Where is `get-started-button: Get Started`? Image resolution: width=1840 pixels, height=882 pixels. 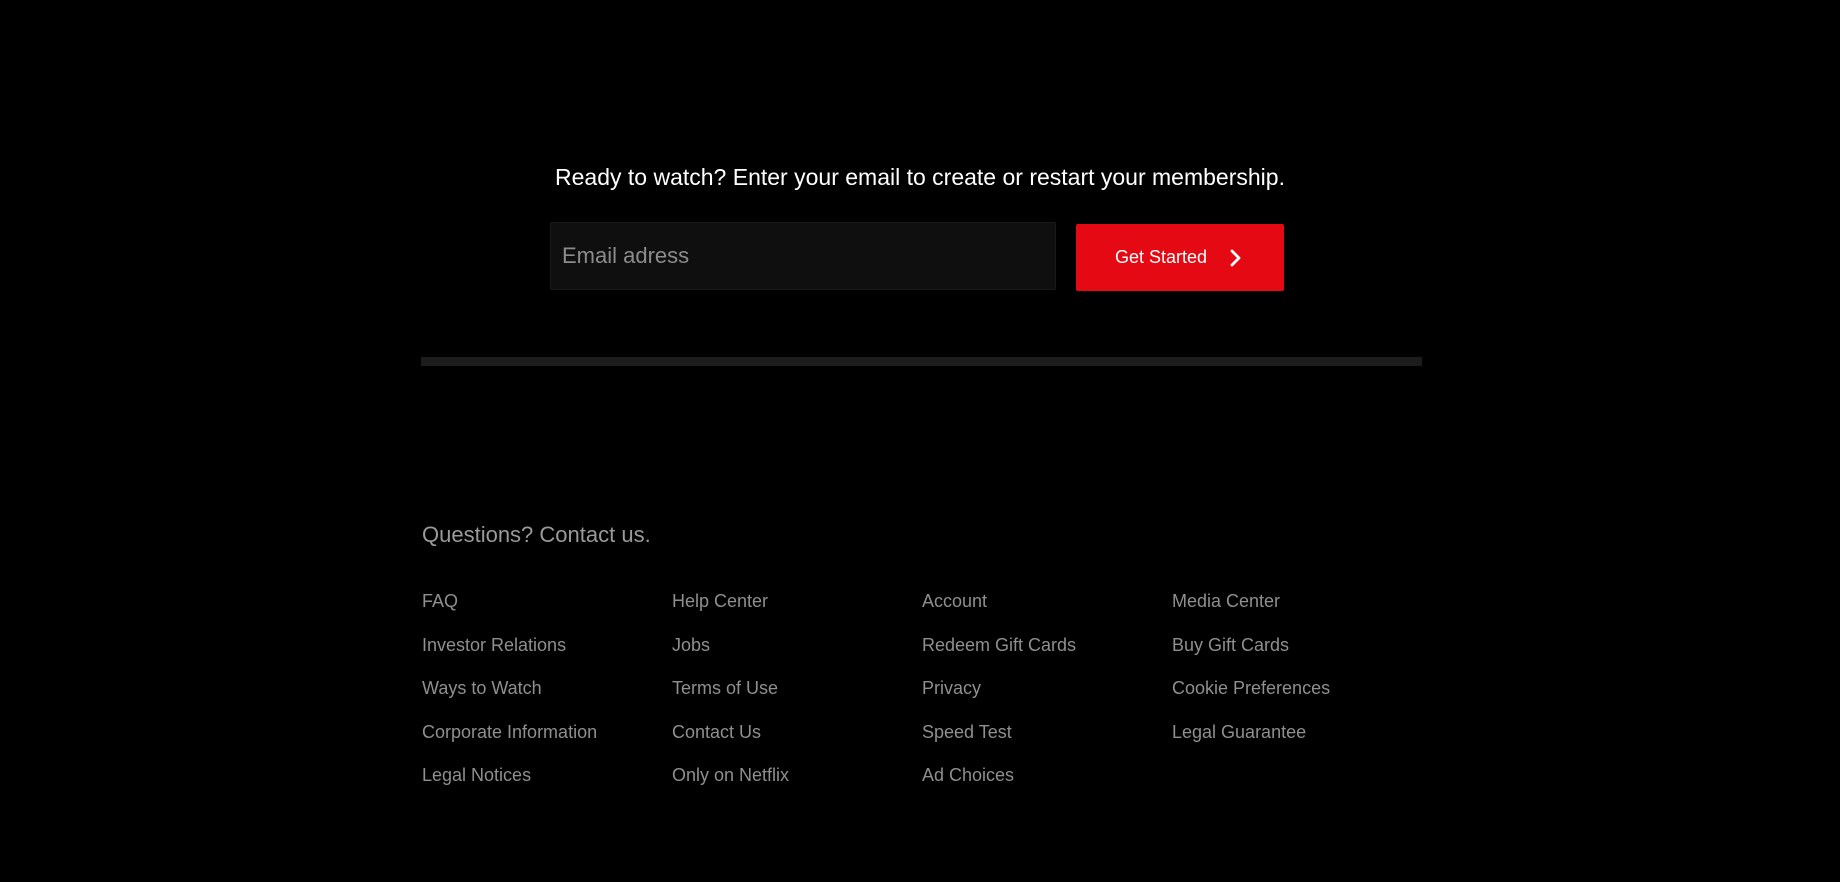
get-started-button: Get Started is located at coordinates (1180, 257).